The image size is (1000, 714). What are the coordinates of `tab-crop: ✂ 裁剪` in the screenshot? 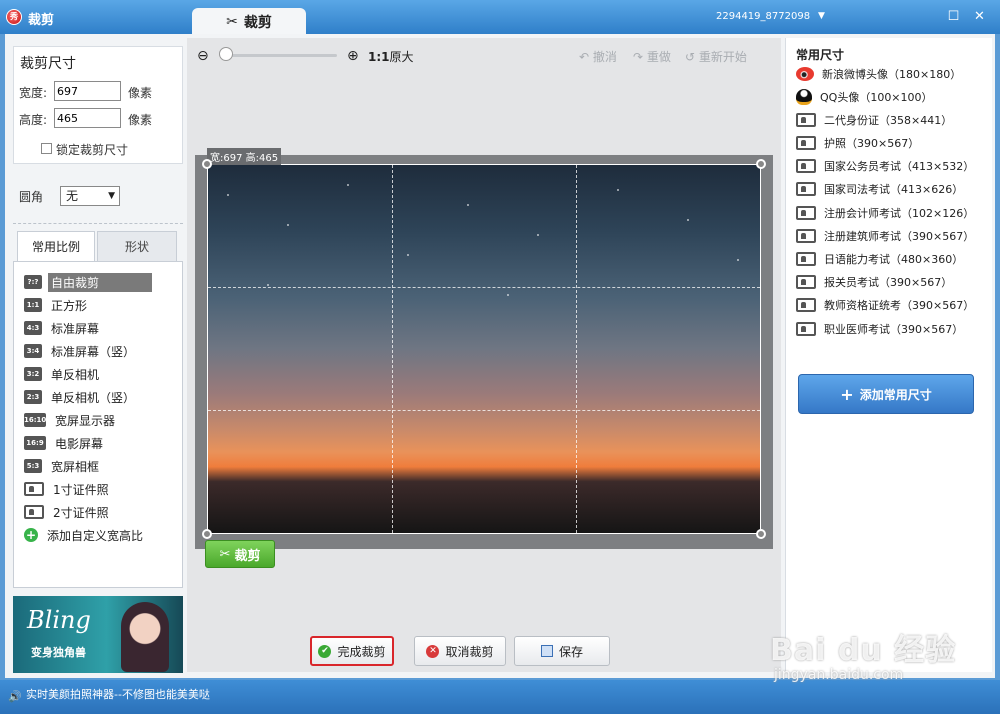 It's located at (249, 21).